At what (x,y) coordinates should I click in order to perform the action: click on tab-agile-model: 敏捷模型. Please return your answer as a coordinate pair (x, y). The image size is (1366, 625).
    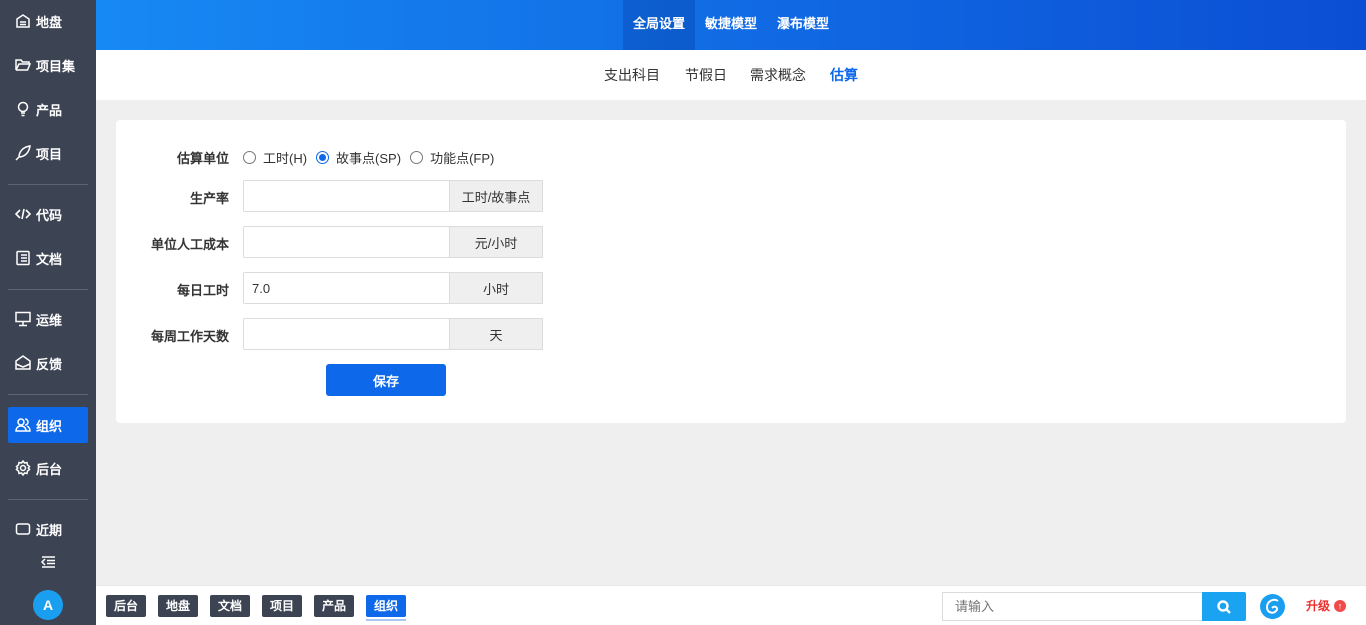
    Looking at the image, I should click on (731, 25).